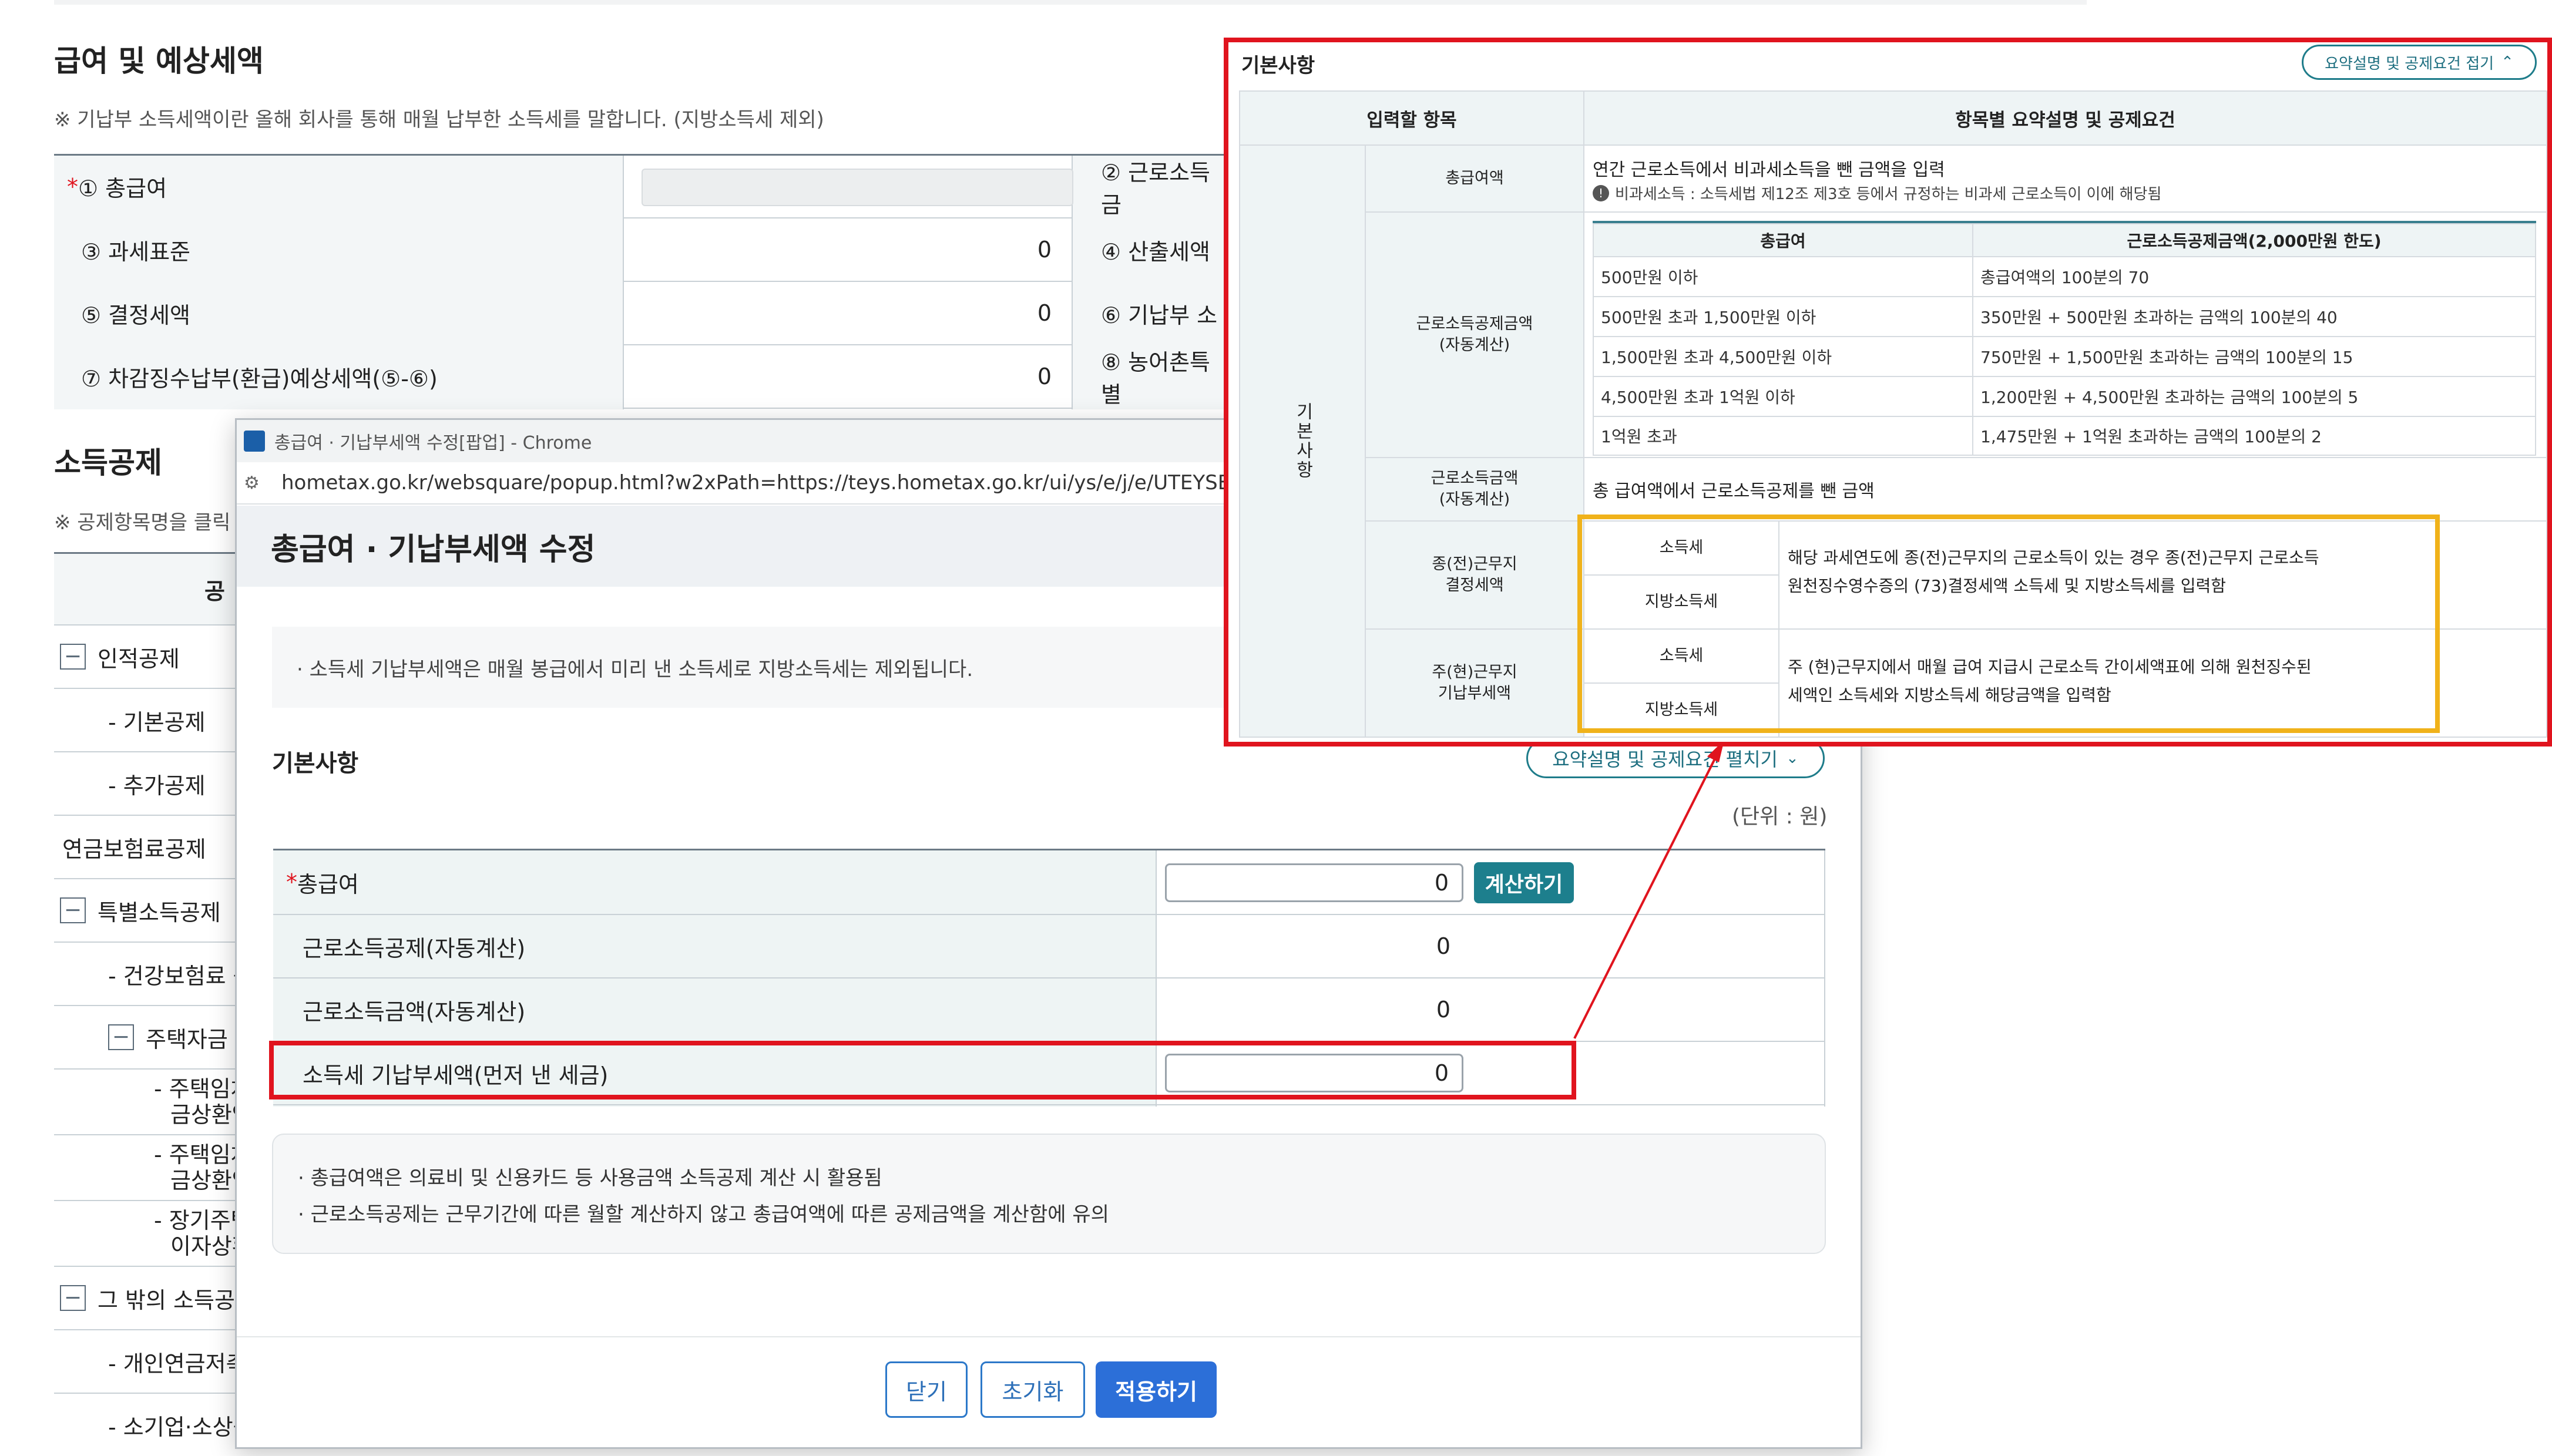  Describe the element at coordinates (1780, 817) in the screenshot. I see `unit-label: (단위 : 원)` at that location.